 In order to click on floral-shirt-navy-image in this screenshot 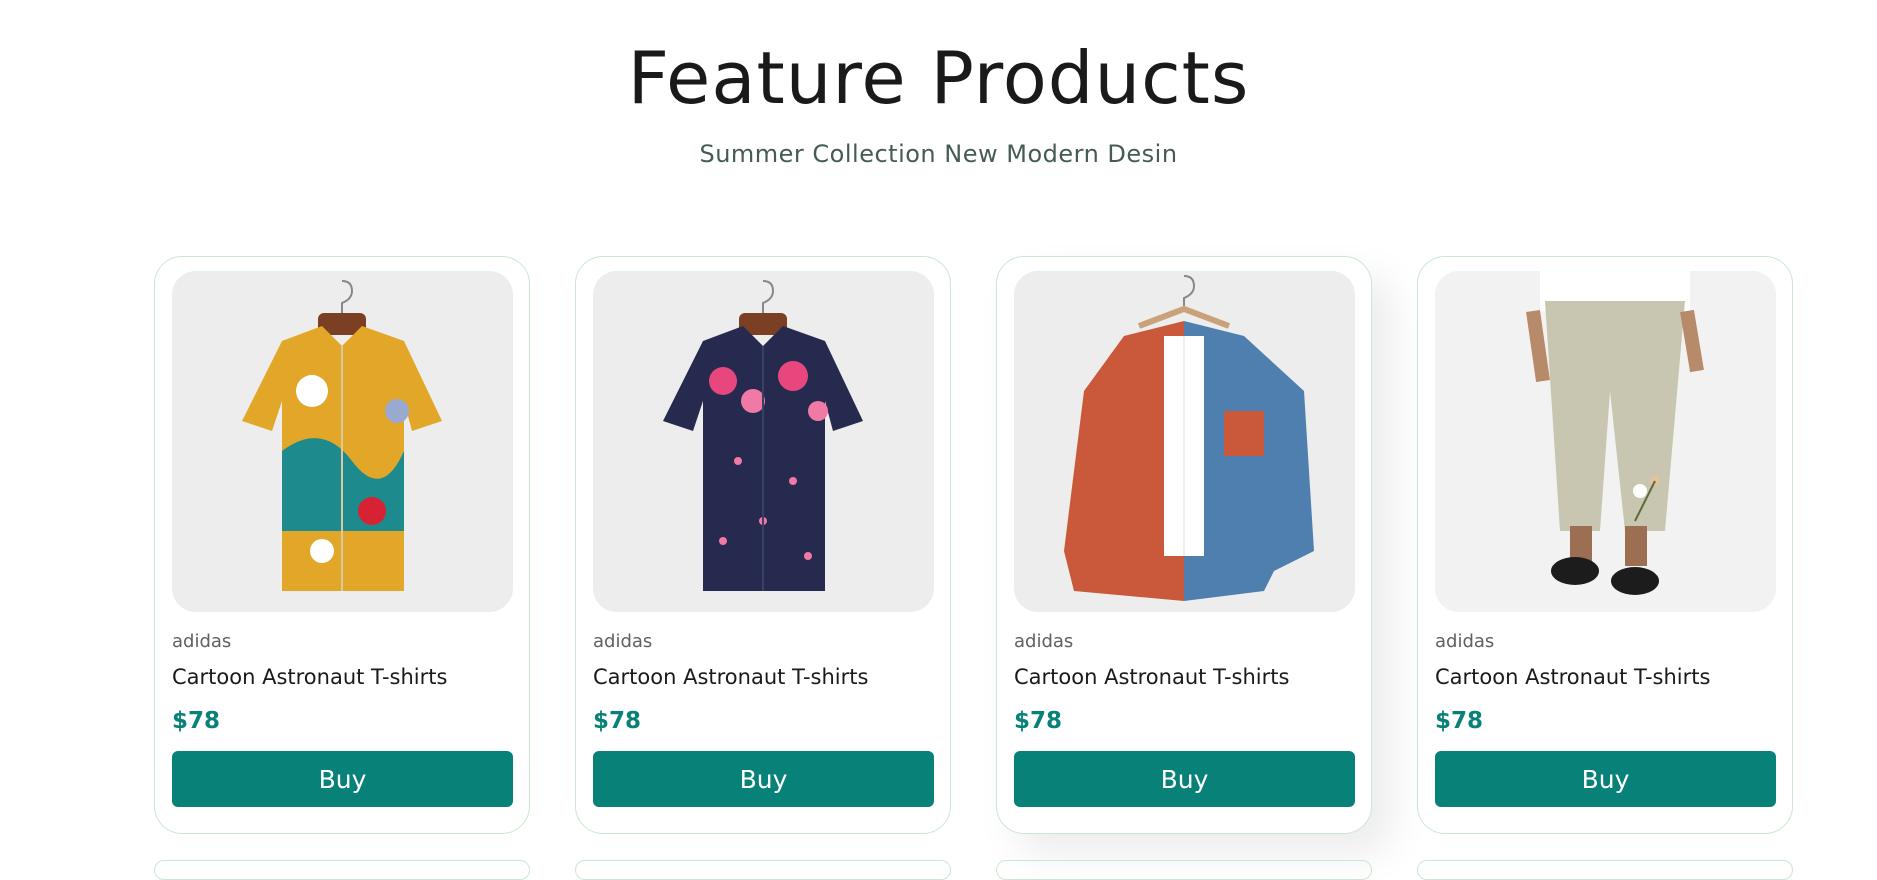, I will do `click(763, 441)`.